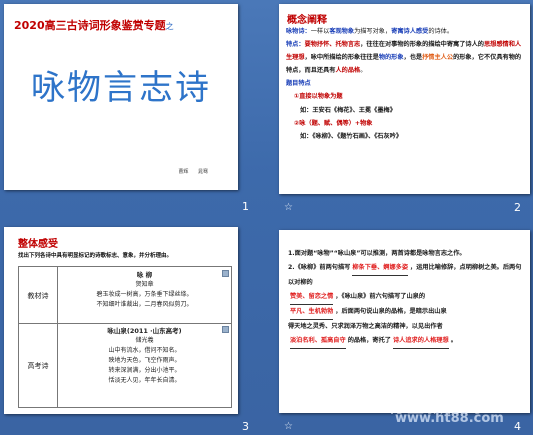  Describe the element at coordinates (245, 426) in the screenshot. I see `slide-number-3: 3` at that location.